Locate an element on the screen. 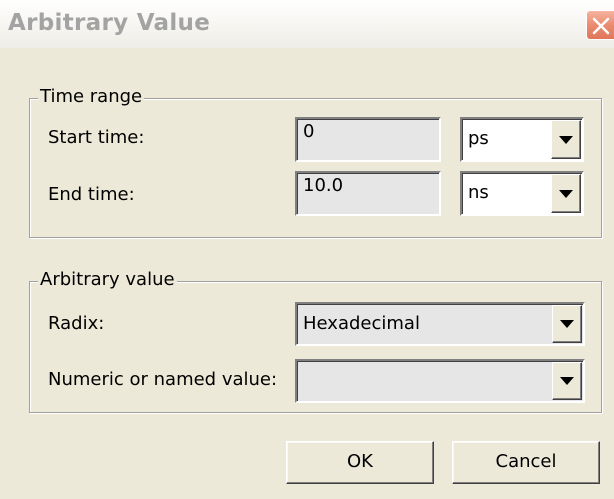  numeric-value-label: Numeric or named value: is located at coordinates (163, 379).